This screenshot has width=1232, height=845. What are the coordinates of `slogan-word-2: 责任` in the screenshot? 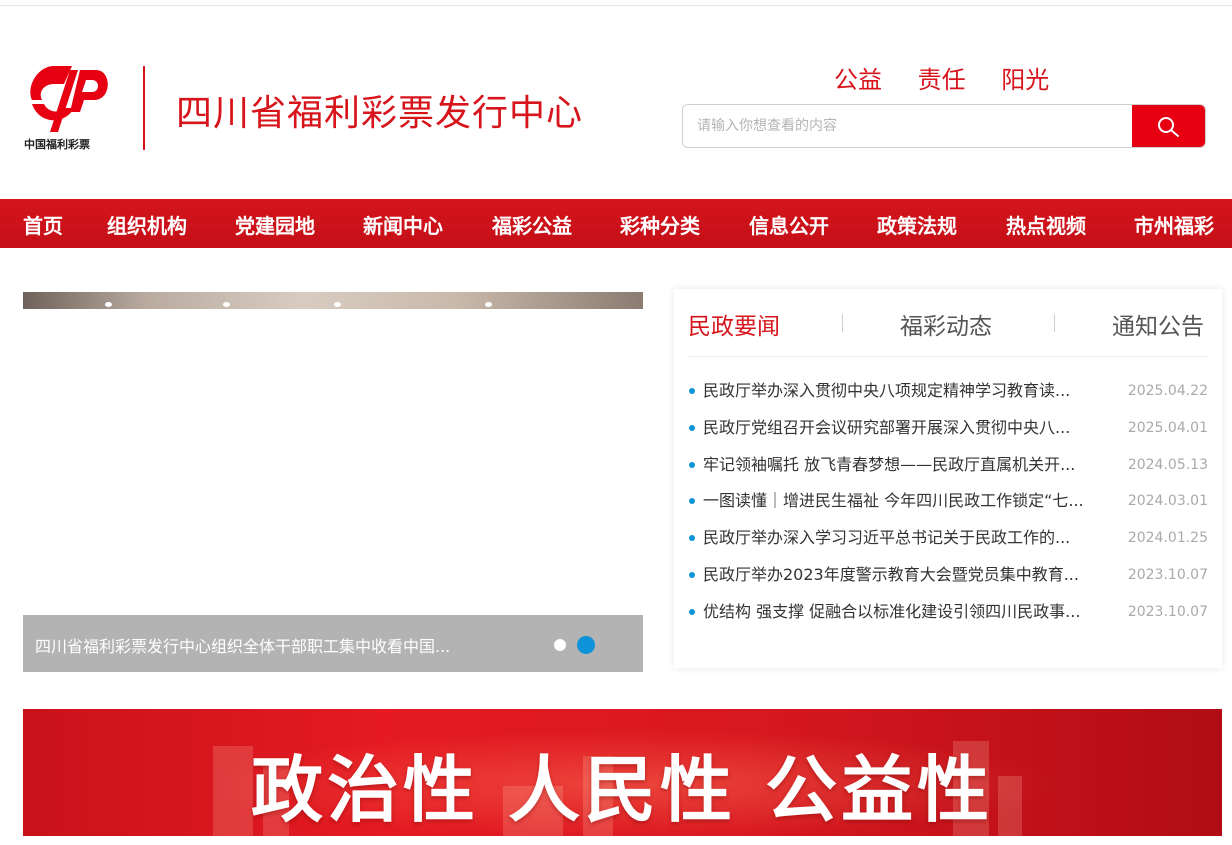 It's located at (941, 80).